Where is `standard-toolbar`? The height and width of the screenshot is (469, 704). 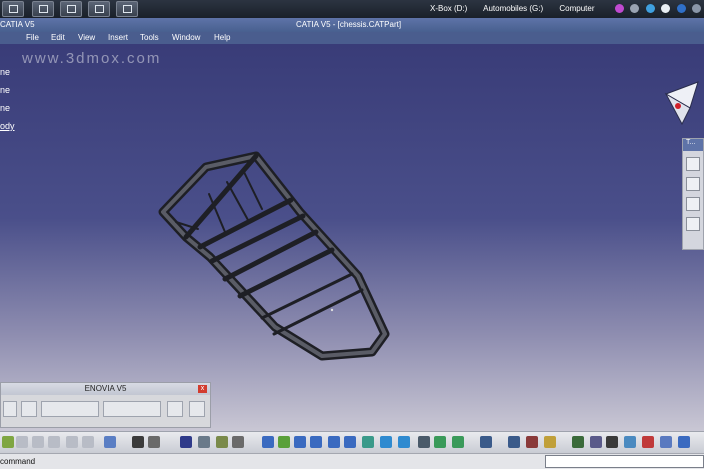 standard-toolbar is located at coordinates (352, 442).